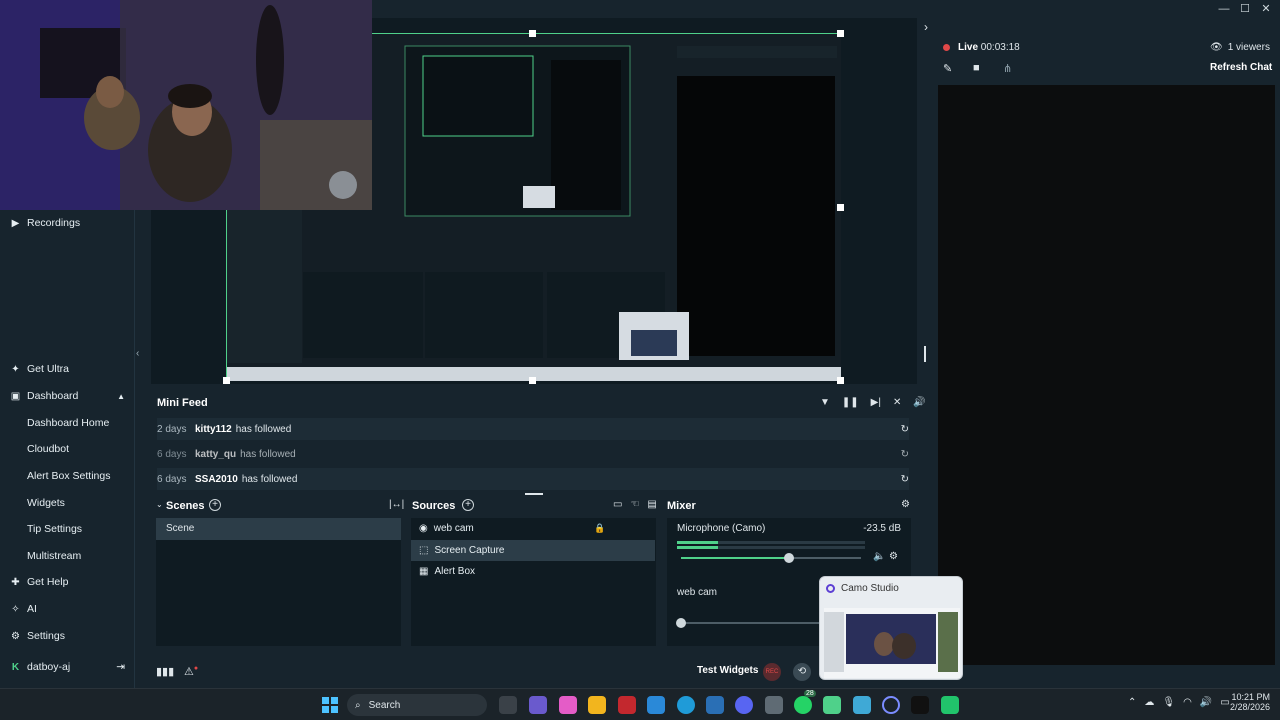 Image resolution: width=1280 pixels, height=720 pixels. What do you see at coordinates (538, 705) in the screenshot?
I see `teams-icon` at bounding box center [538, 705].